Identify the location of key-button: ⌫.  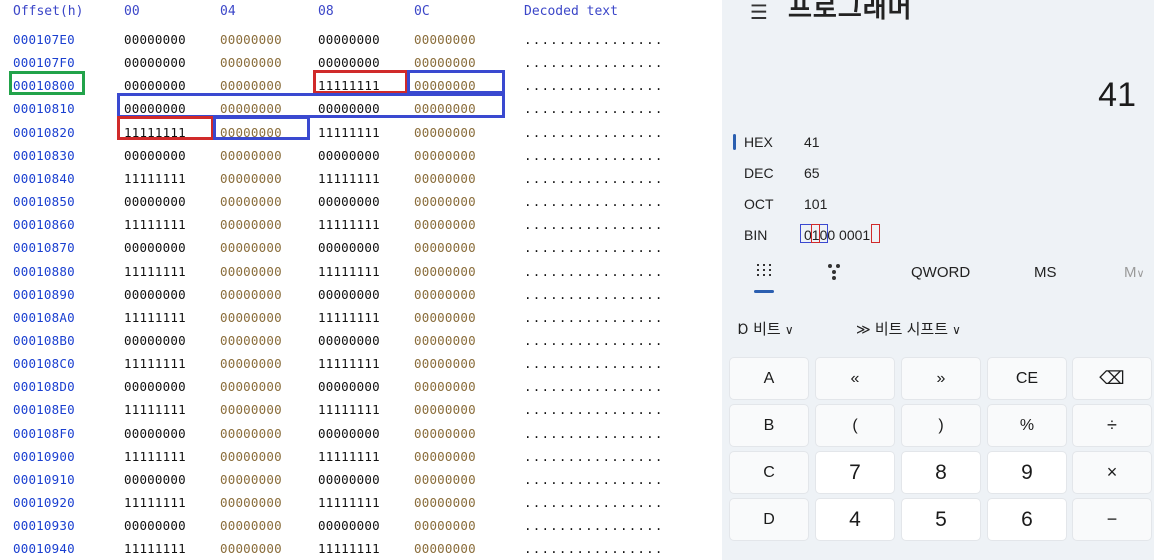
(1112, 378).